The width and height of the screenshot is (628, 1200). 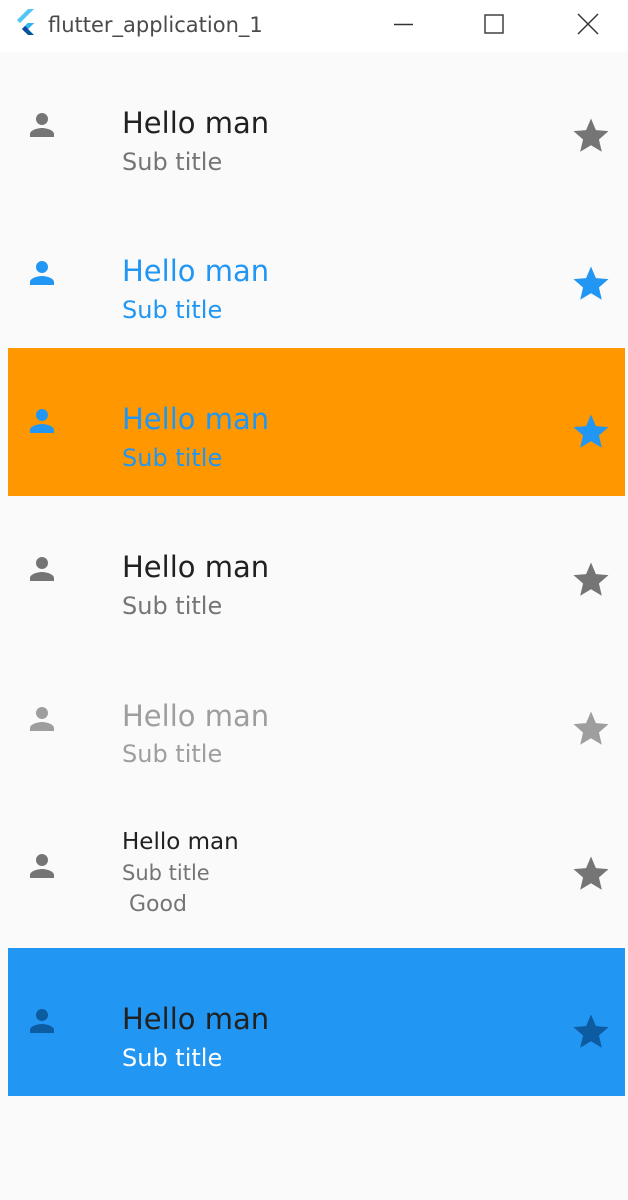 I want to click on close-button, so click(x=588, y=24).